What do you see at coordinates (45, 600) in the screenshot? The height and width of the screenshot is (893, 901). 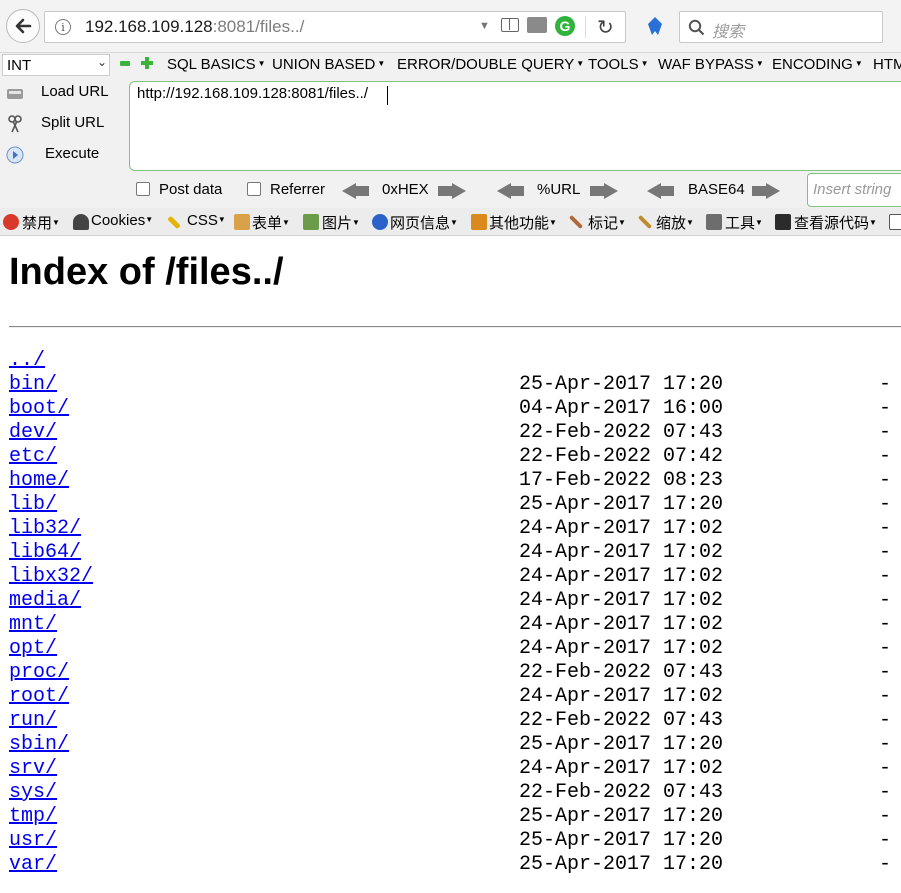 I see `directory-link: media/` at bounding box center [45, 600].